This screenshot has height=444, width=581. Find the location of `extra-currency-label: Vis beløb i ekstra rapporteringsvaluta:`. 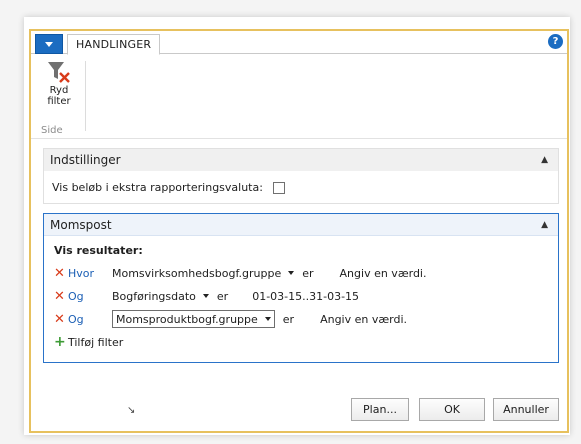

extra-currency-label: Vis beløb i ekstra rapporteringsvaluta: is located at coordinates (157, 187).